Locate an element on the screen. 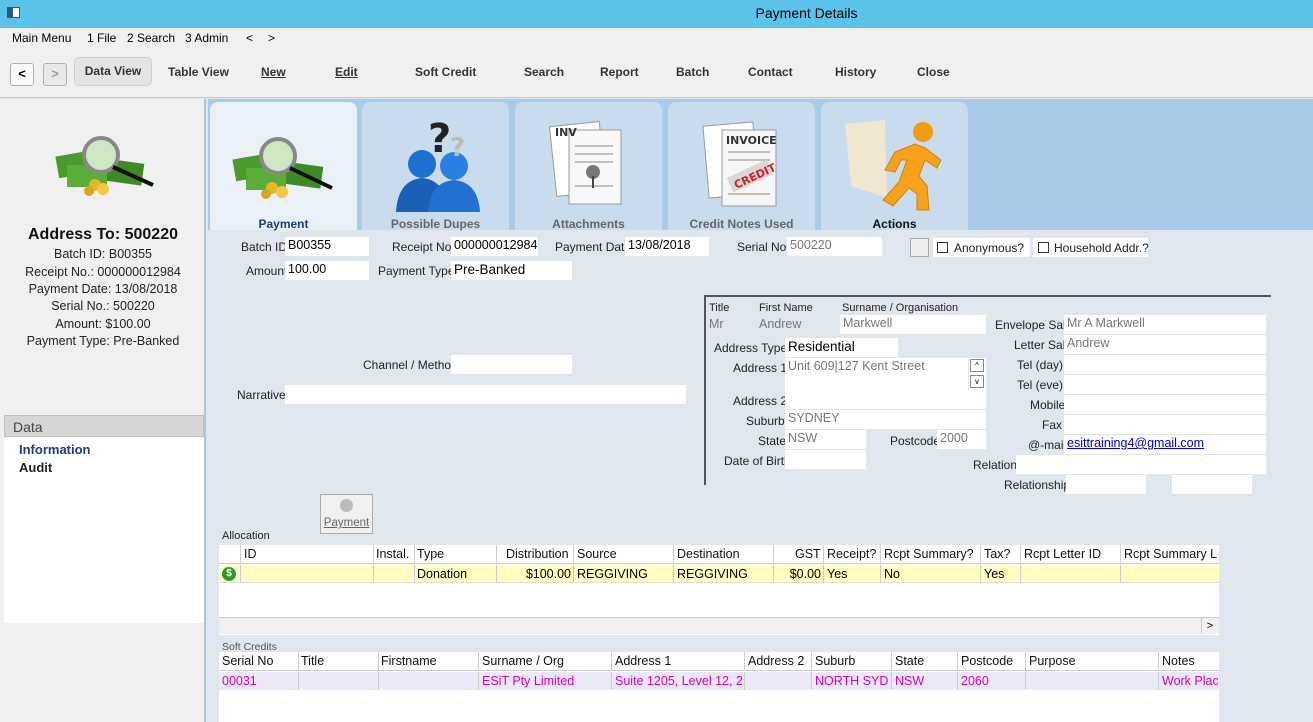  col-distribution: Distribution is located at coordinates (537, 554).